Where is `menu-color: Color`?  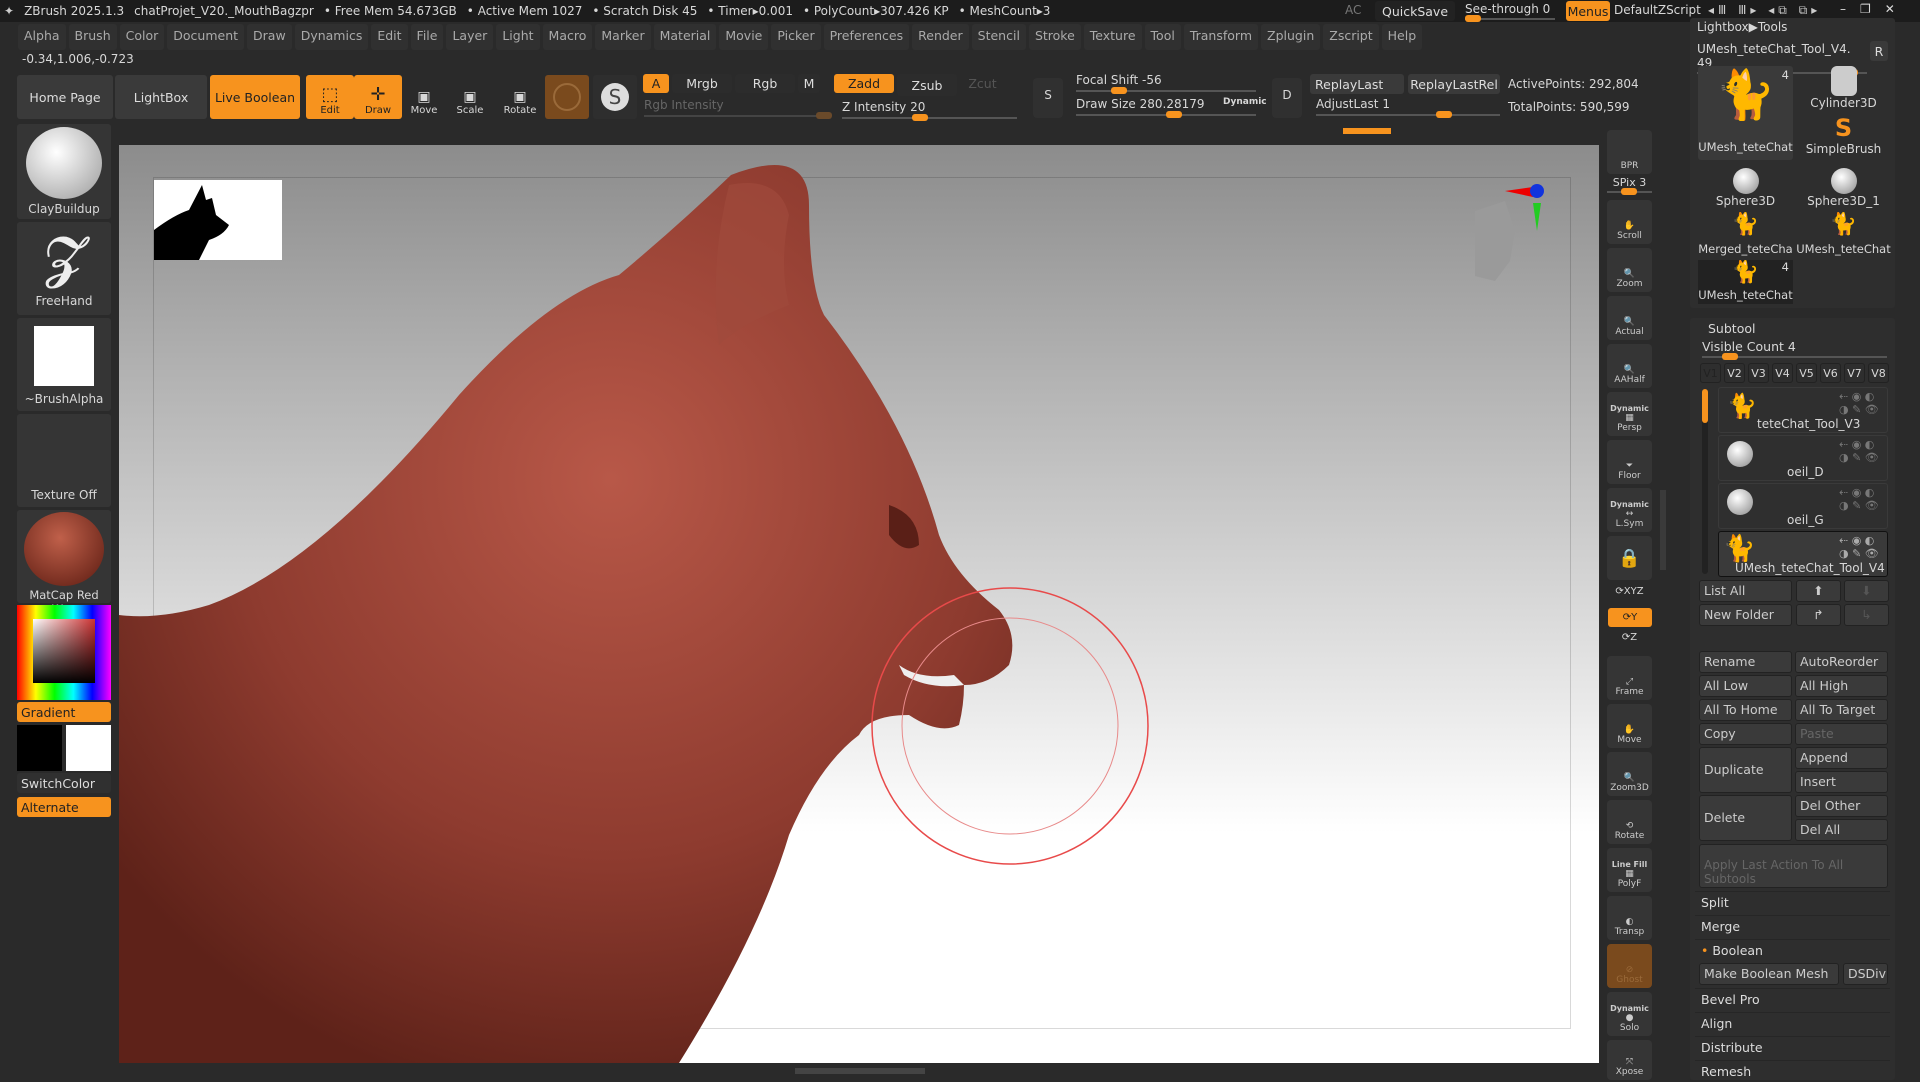
menu-color: Color is located at coordinates (142, 37).